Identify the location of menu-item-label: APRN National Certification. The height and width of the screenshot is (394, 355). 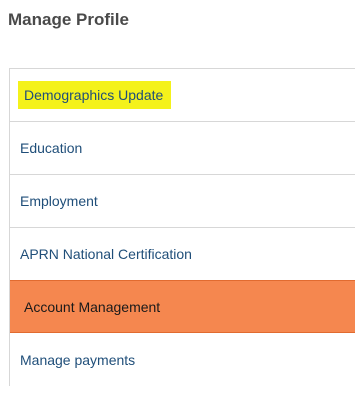
(106, 254).